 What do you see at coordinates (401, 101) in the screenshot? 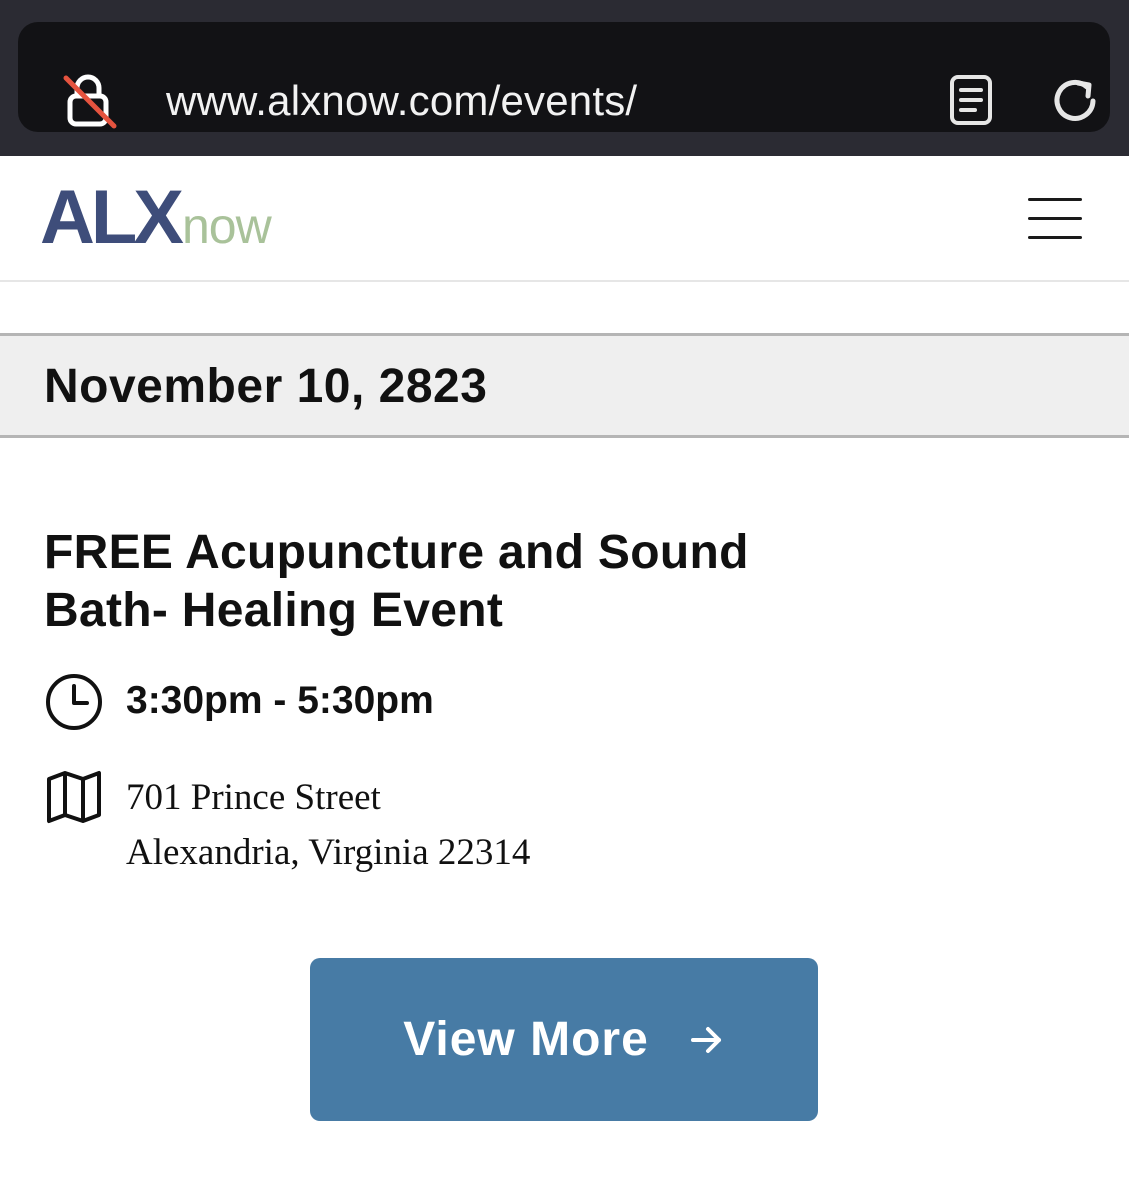
I see `url-text: www.alxnow.com/events/` at bounding box center [401, 101].